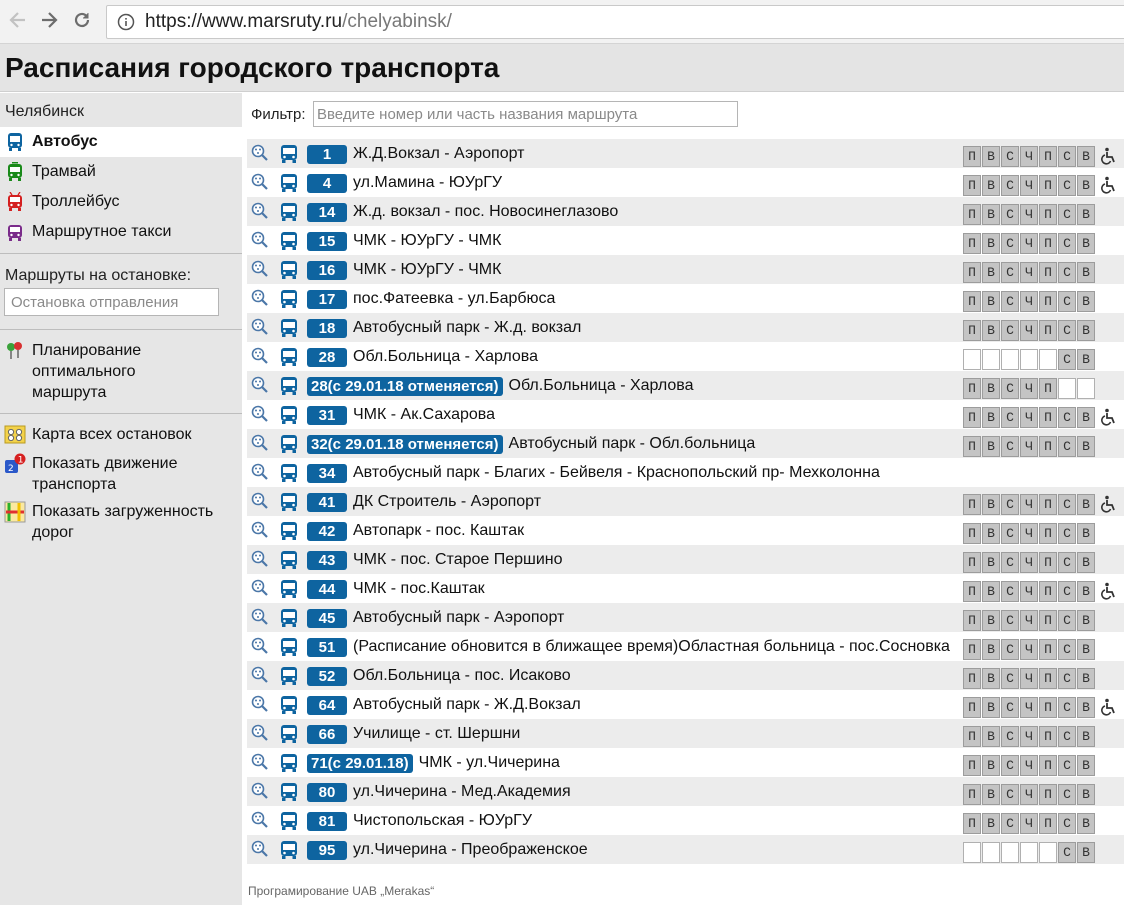  Describe the element at coordinates (458, 560) in the screenshot. I see `route-name-link: ЧМК - пос. Старое Першино` at that location.